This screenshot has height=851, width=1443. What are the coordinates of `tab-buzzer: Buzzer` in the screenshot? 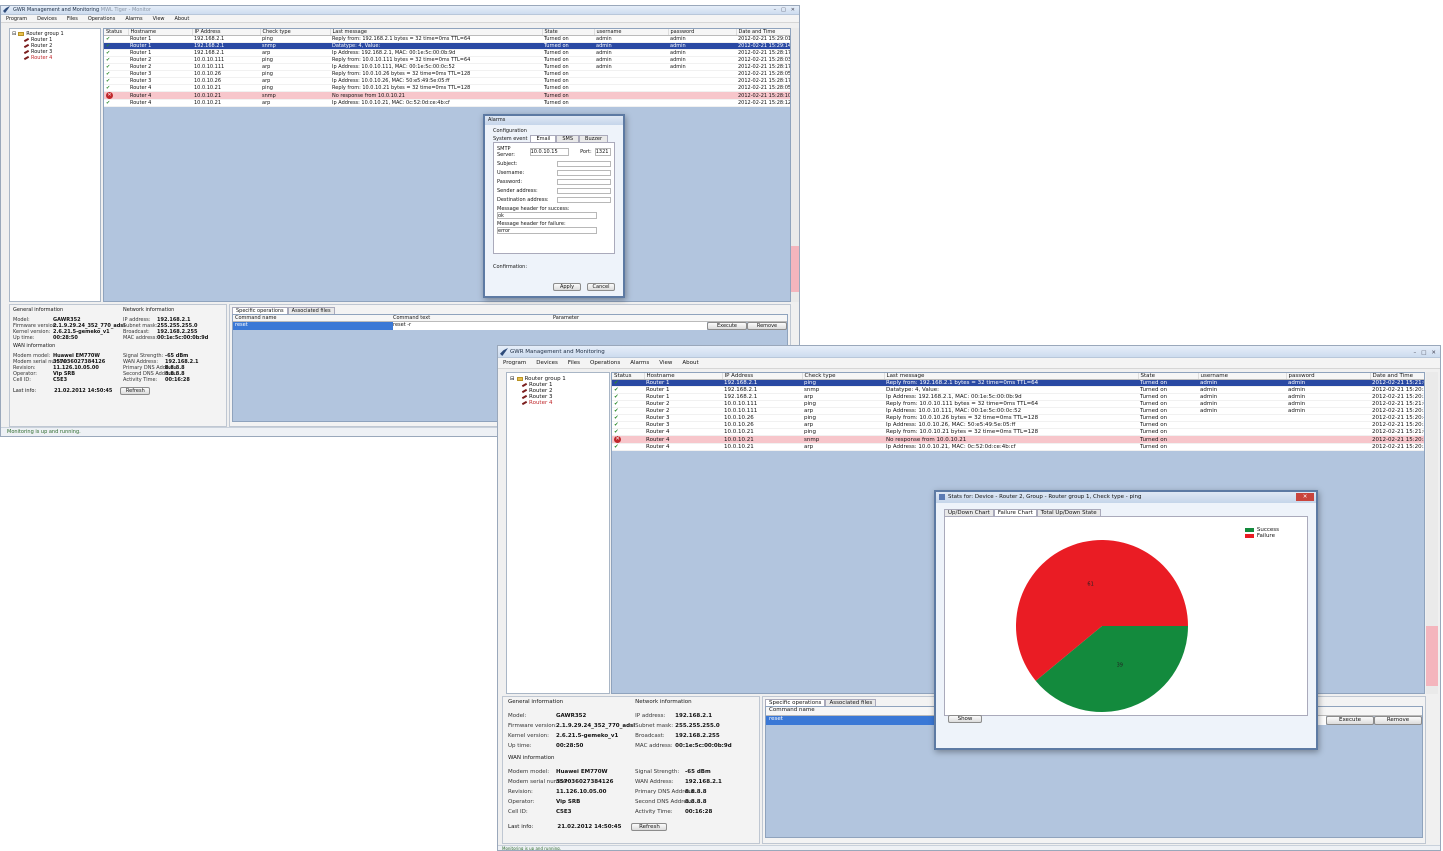 It's located at (594, 138).